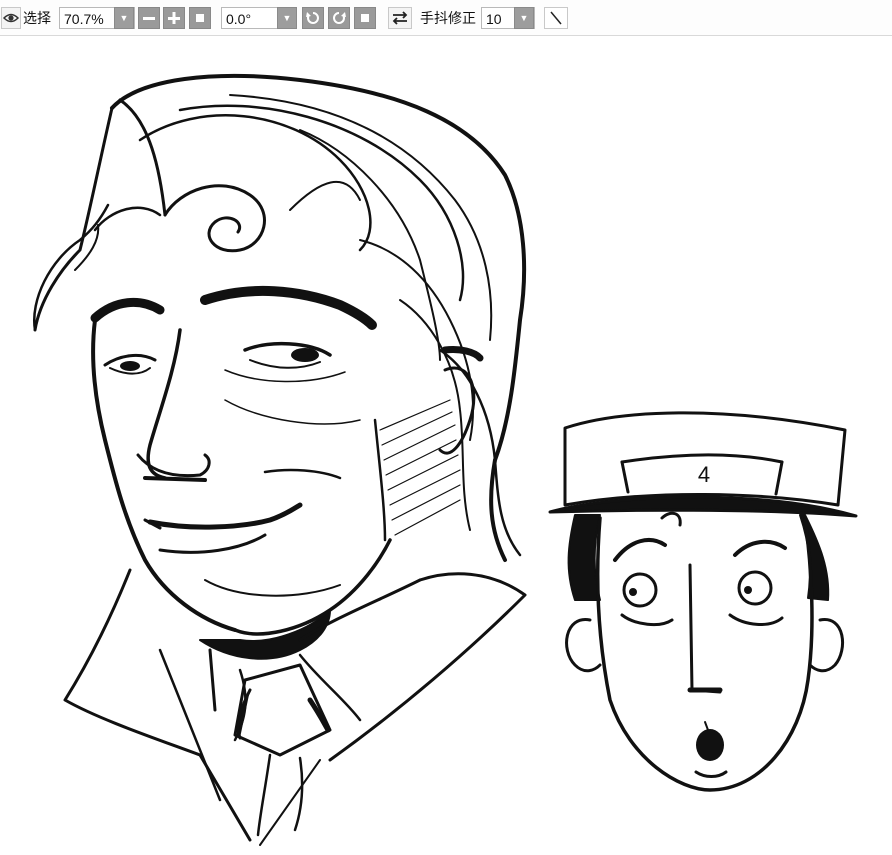 Image resolution: width=892 pixels, height=855 pixels. What do you see at coordinates (313, 18) in the screenshot?
I see `rotate-left-icon` at bounding box center [313, 18].